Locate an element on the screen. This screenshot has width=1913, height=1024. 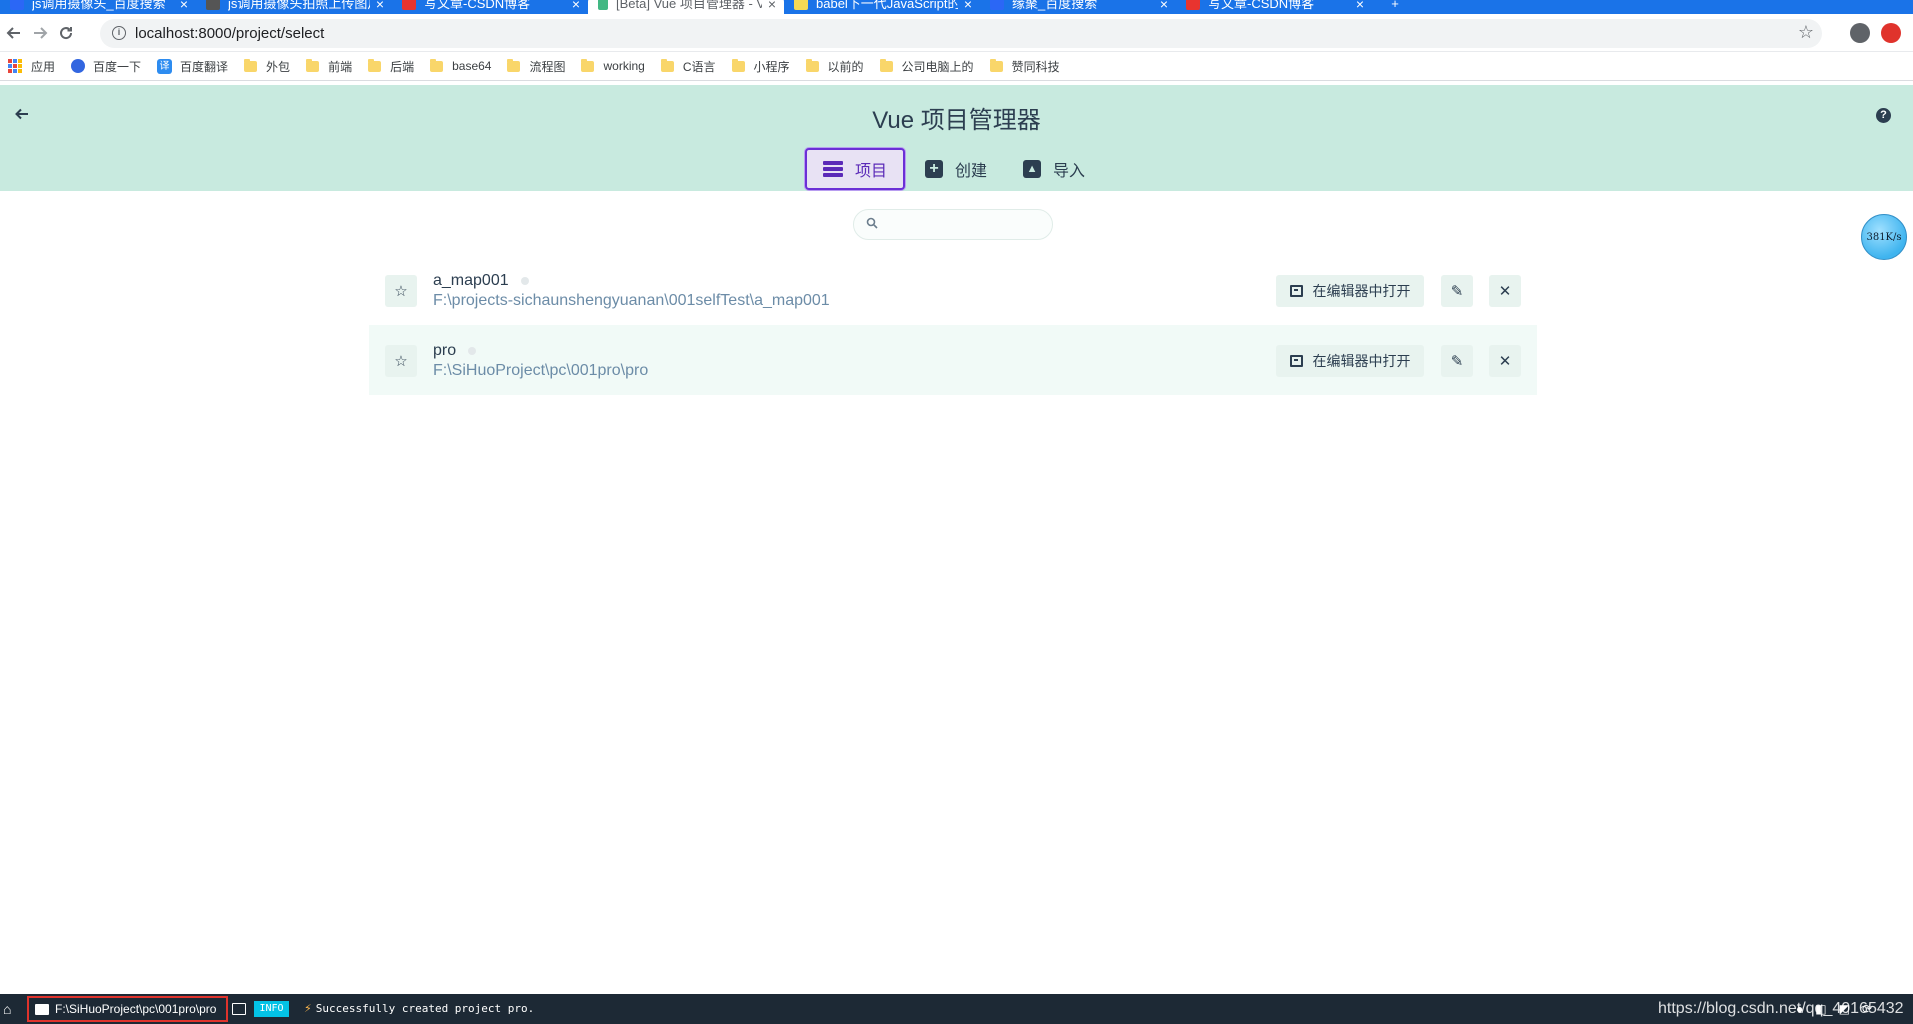
info-icon: i is located at coordinates (119, 33).